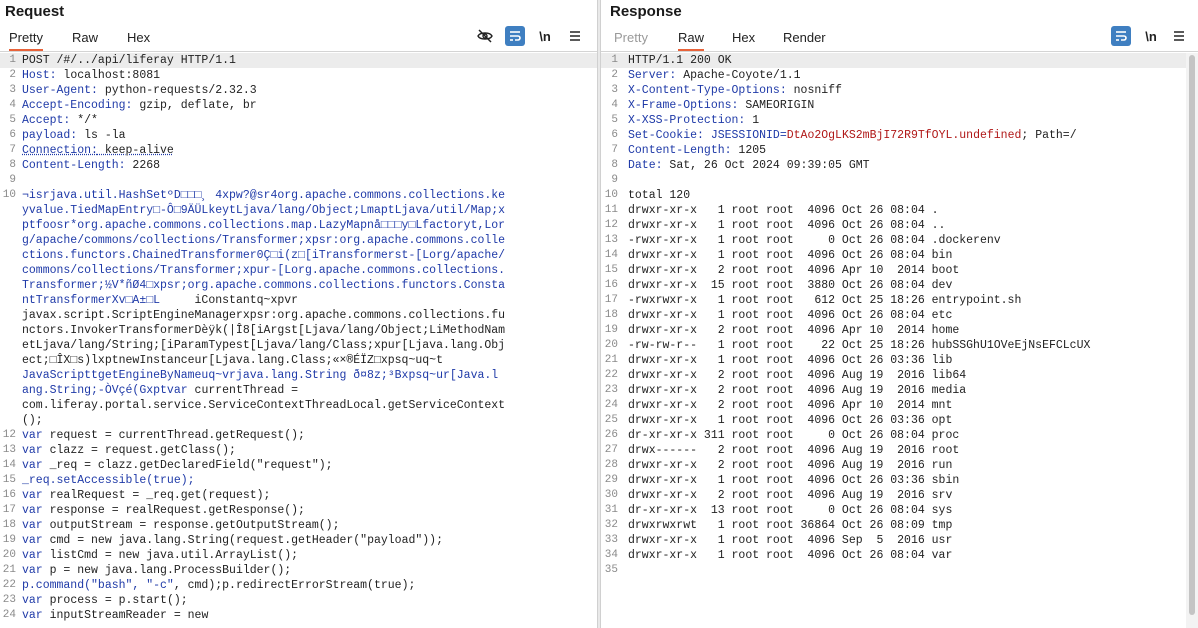  I want to click on response-tab-render: Render, so click(804, 39).